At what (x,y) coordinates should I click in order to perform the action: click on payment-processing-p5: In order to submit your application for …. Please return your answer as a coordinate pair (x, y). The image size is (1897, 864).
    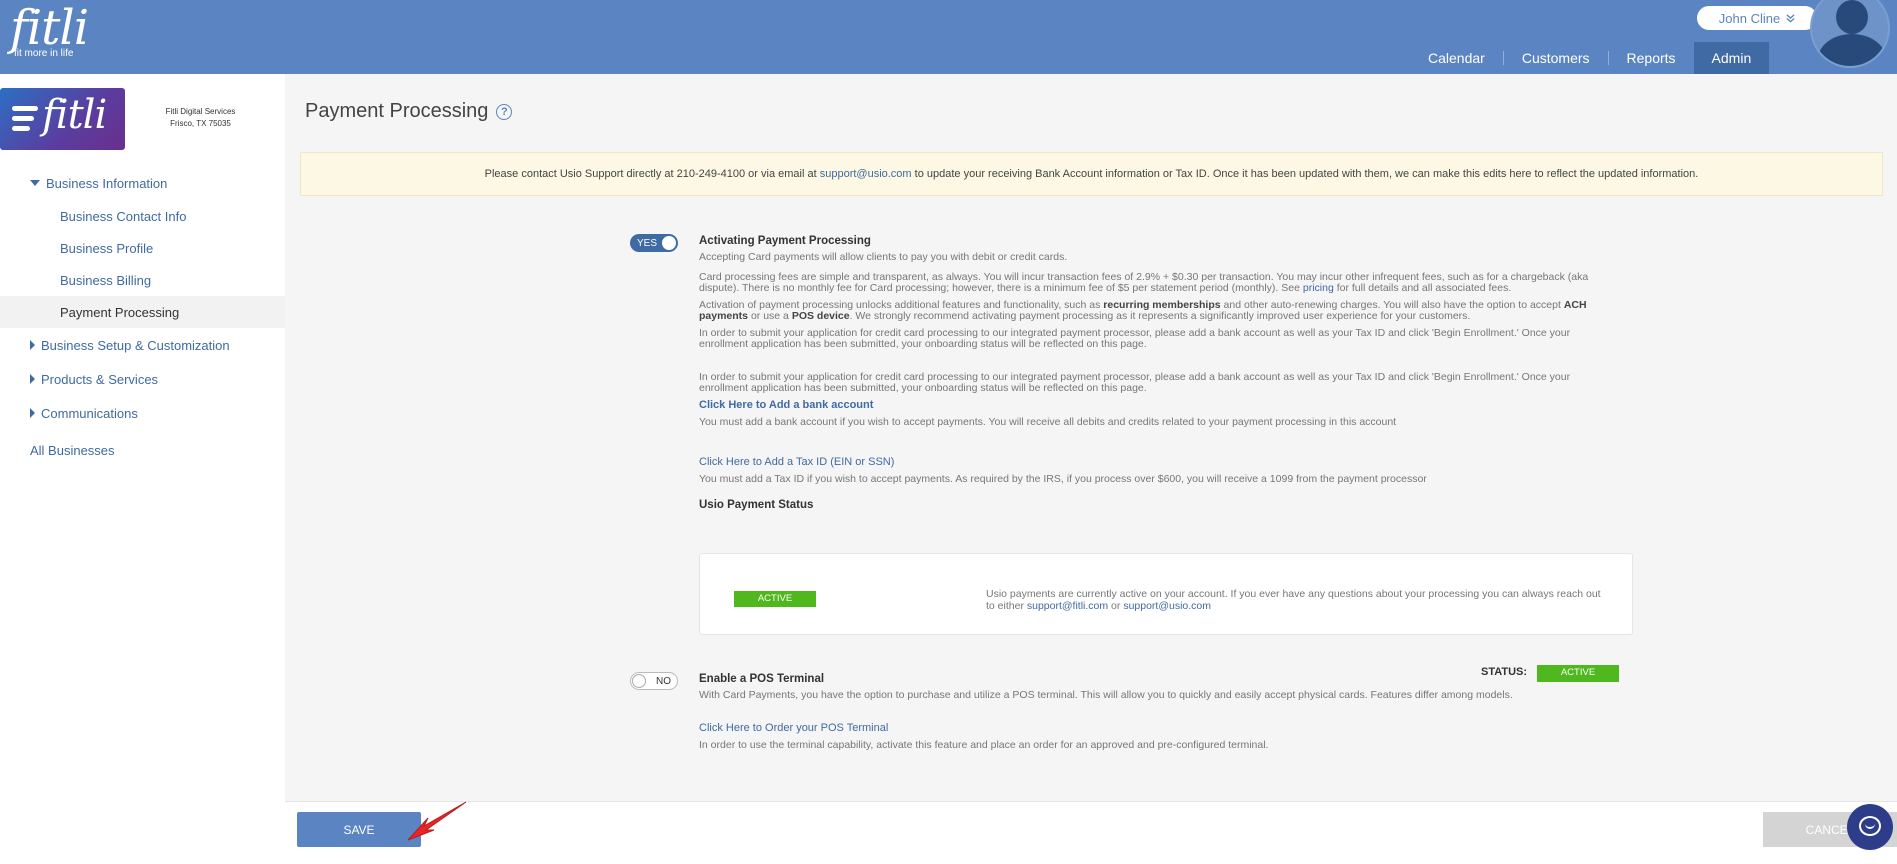
    Looking at the image, I should click on (1135, 382).